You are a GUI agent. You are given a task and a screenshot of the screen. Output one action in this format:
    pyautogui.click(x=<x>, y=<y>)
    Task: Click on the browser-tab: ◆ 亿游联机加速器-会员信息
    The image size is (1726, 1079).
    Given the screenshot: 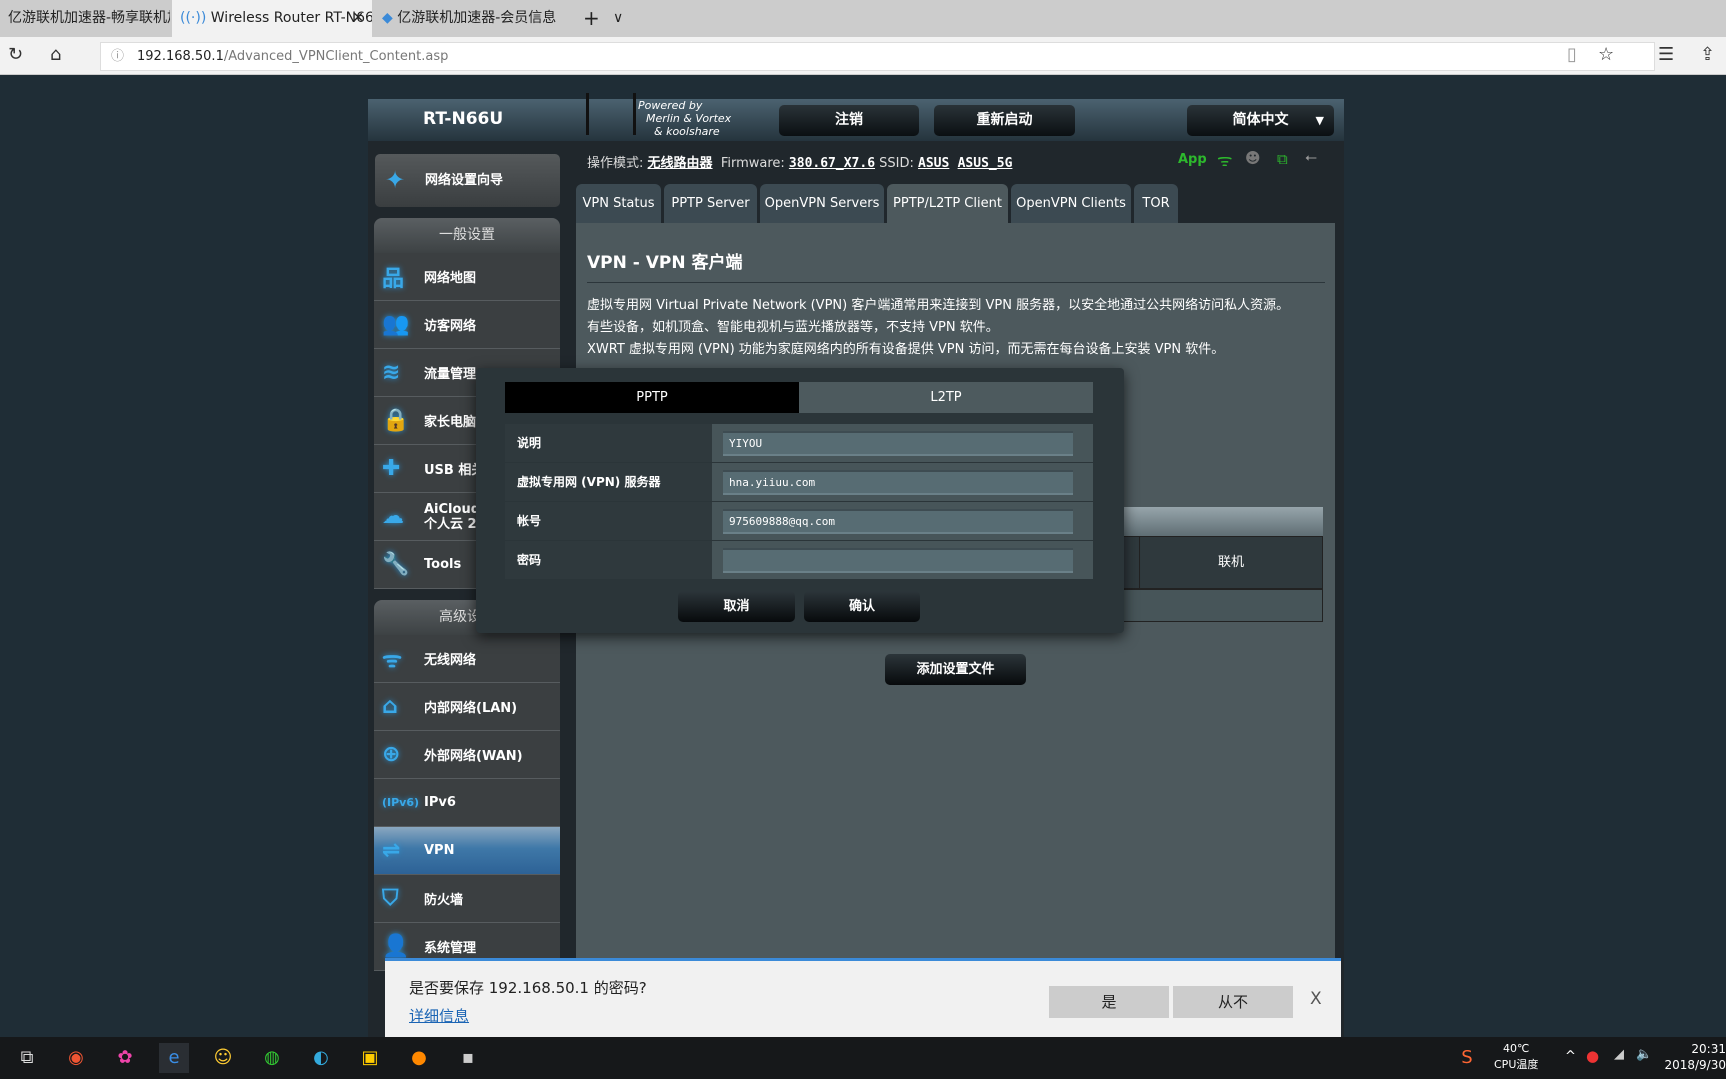 What is the action you would take?
    pyautogui.click(x=471, y=18)
    